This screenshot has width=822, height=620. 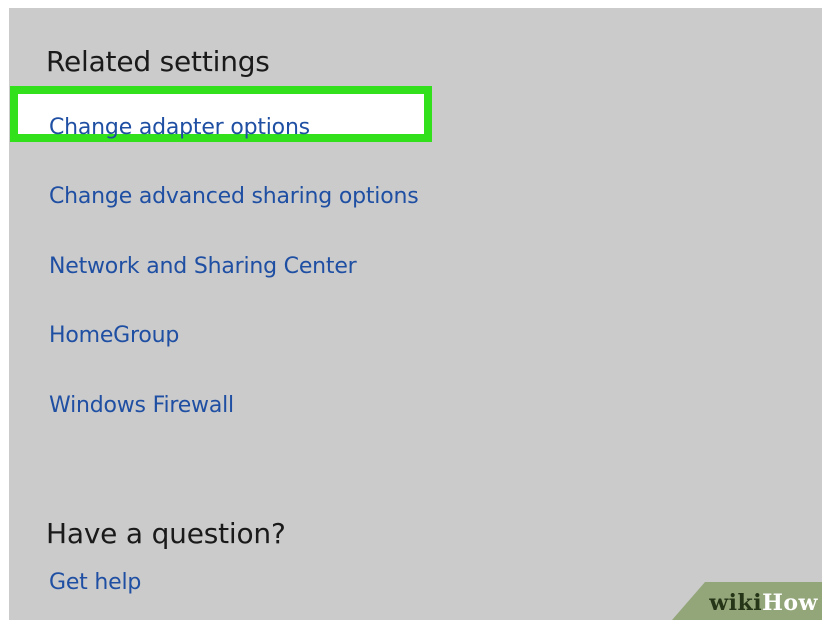 What do you see at coordinates (141, 406) in the screenshot?
I see `windows-firewall-link: Windows Firewall` at bounding box center [141, 406].